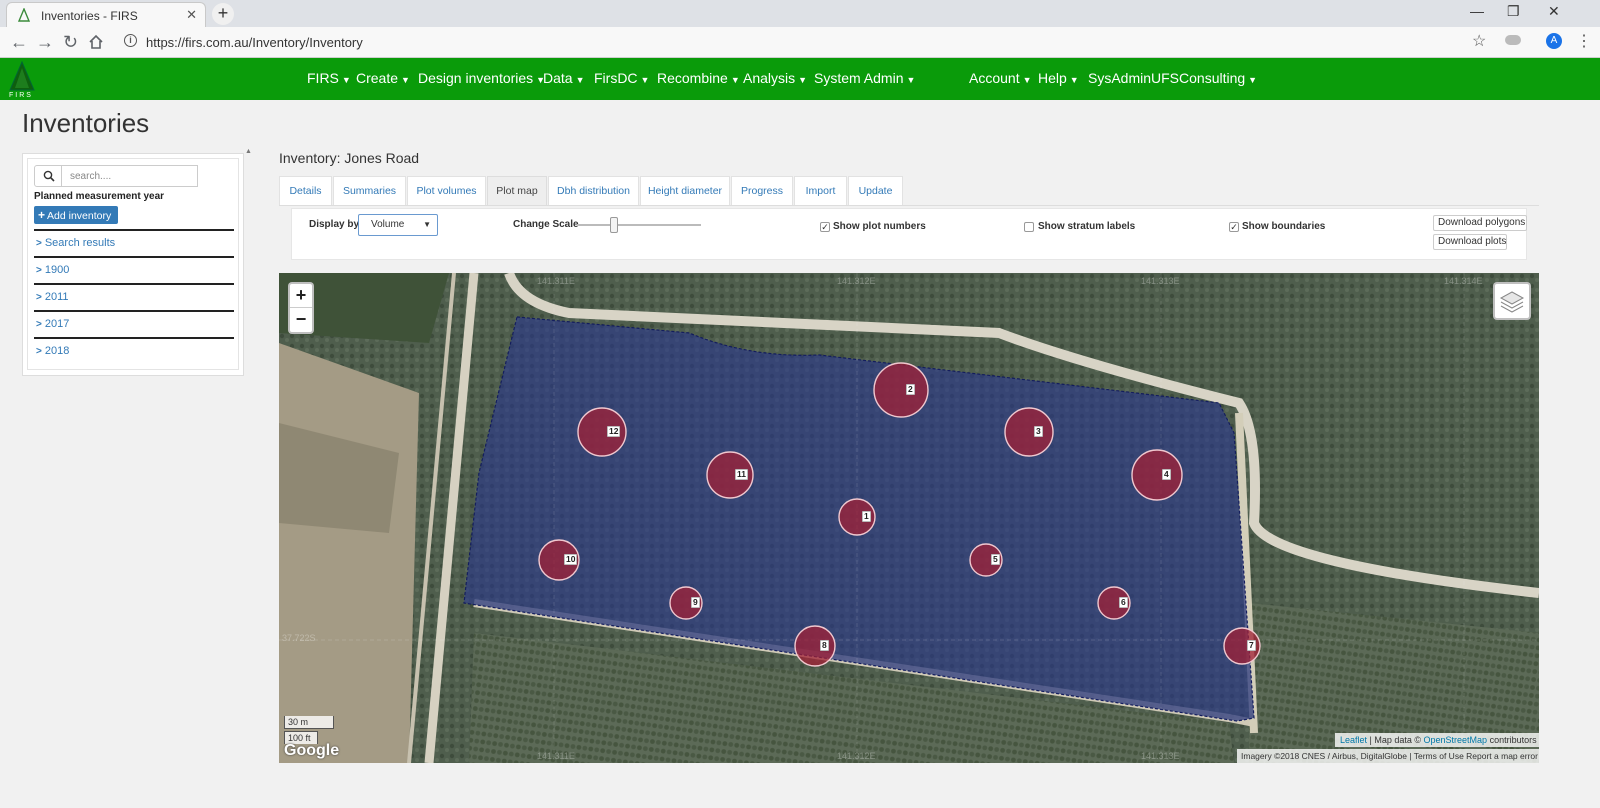 This screenshot has height=808, width=1600. I want to click on menu-system-admin: System Admin ▼, so click(864, 78).